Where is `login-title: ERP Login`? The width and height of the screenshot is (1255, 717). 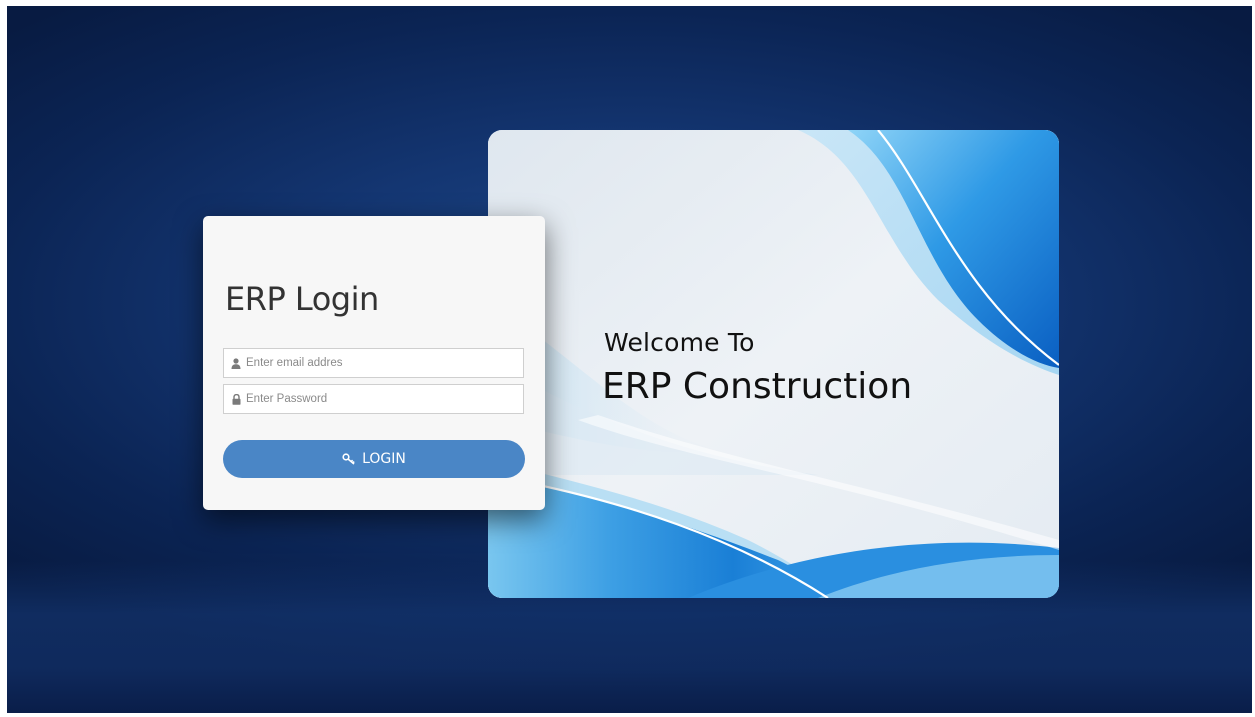
login-title: ERP Login is located at coordinates (302, 299).